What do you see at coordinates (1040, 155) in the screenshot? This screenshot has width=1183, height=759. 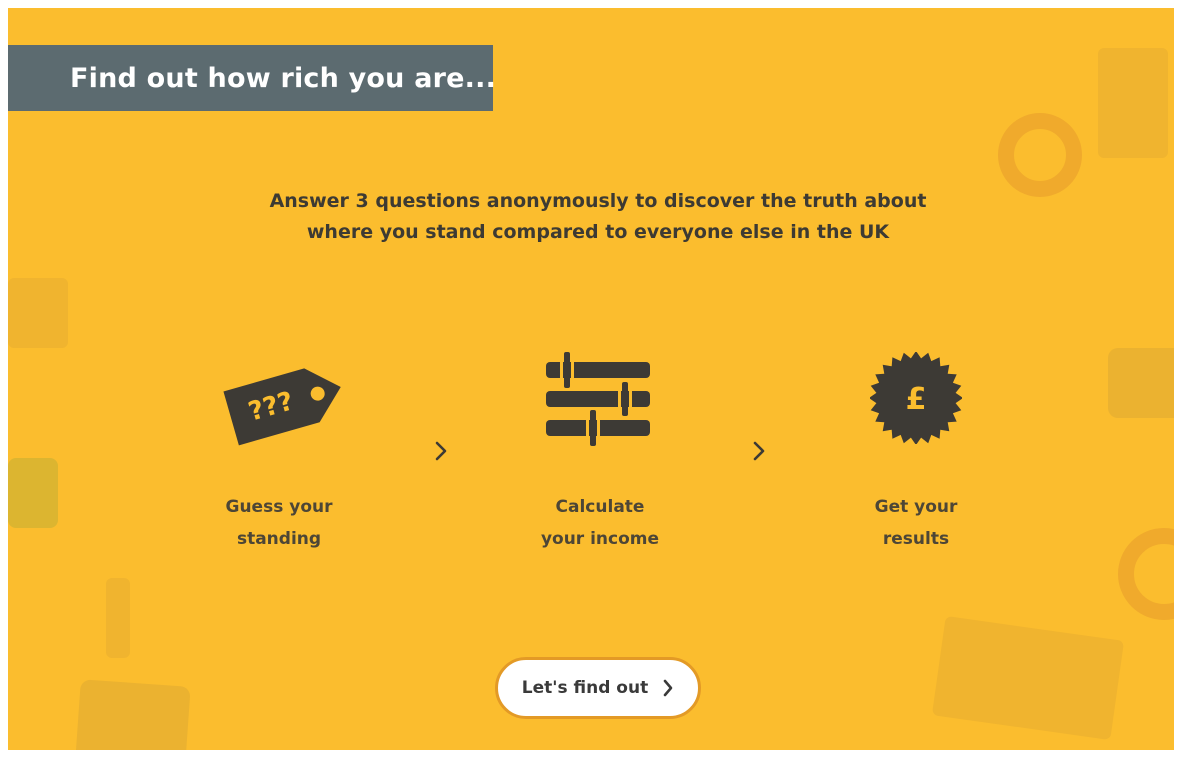 I see `background-coin-decoration` at bounding box center [1040, 155].